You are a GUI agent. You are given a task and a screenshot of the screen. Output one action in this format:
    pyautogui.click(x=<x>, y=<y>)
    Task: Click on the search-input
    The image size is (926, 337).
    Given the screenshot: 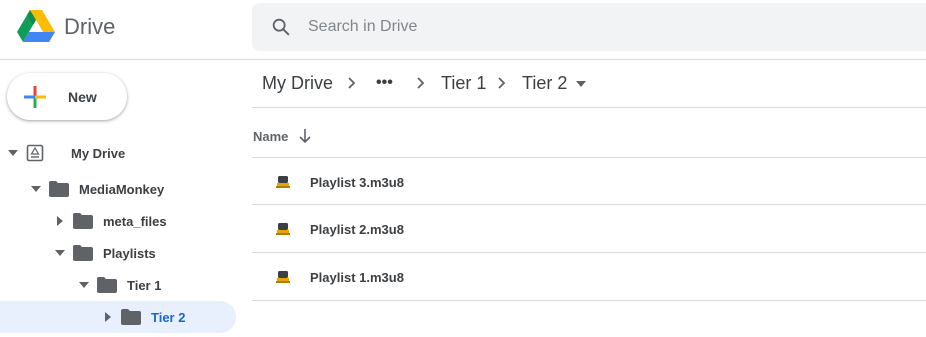 What is the action you would take?
    pyautogui.click(x=558, y=27)
    